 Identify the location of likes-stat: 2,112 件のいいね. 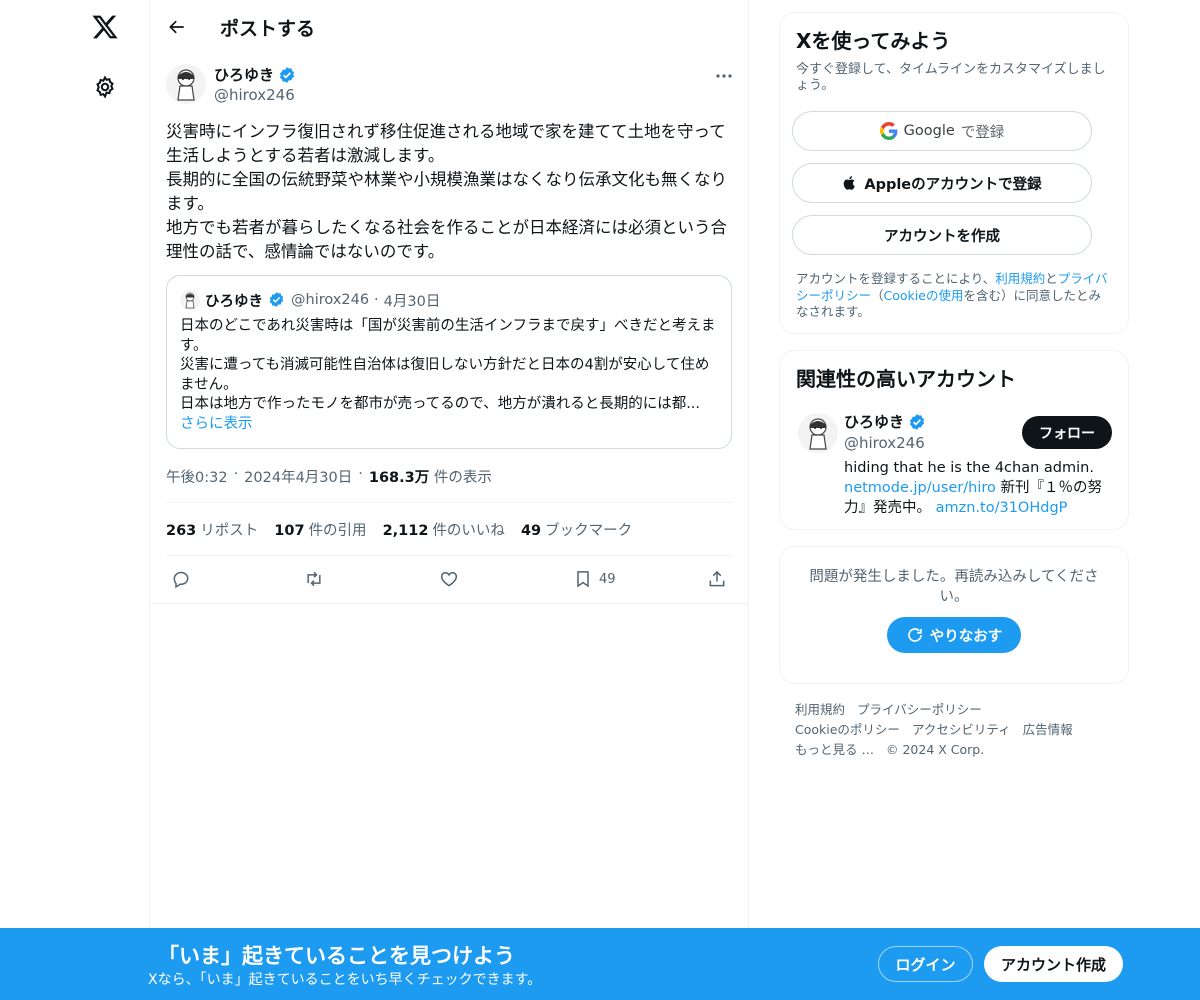
(444, 529).